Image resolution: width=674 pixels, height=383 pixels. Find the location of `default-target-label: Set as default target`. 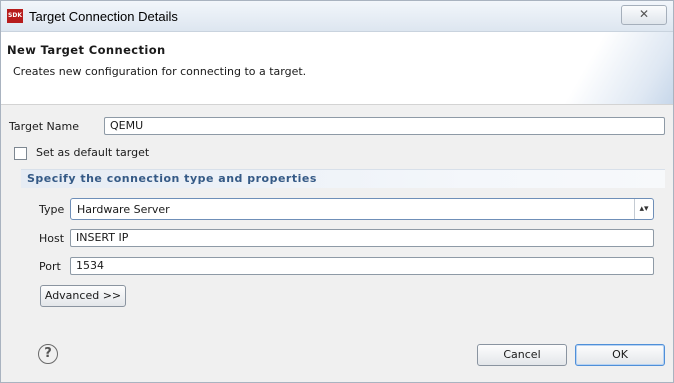

default-target-label: Set as default target is located at coordinates (93, 152).